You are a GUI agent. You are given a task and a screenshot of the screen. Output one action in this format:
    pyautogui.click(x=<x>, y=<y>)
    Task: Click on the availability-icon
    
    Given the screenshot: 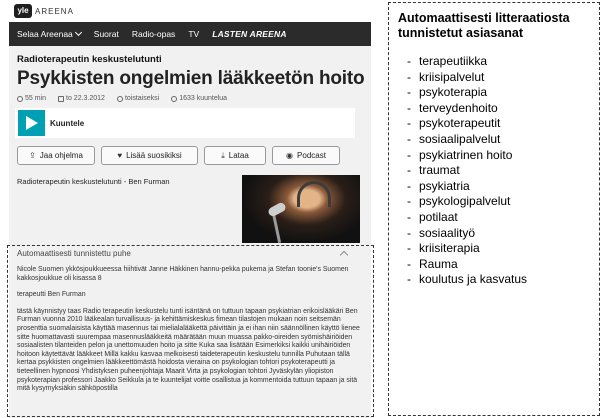 What is the action you would take?
    pyautogui.click(x=119, y=98)
    